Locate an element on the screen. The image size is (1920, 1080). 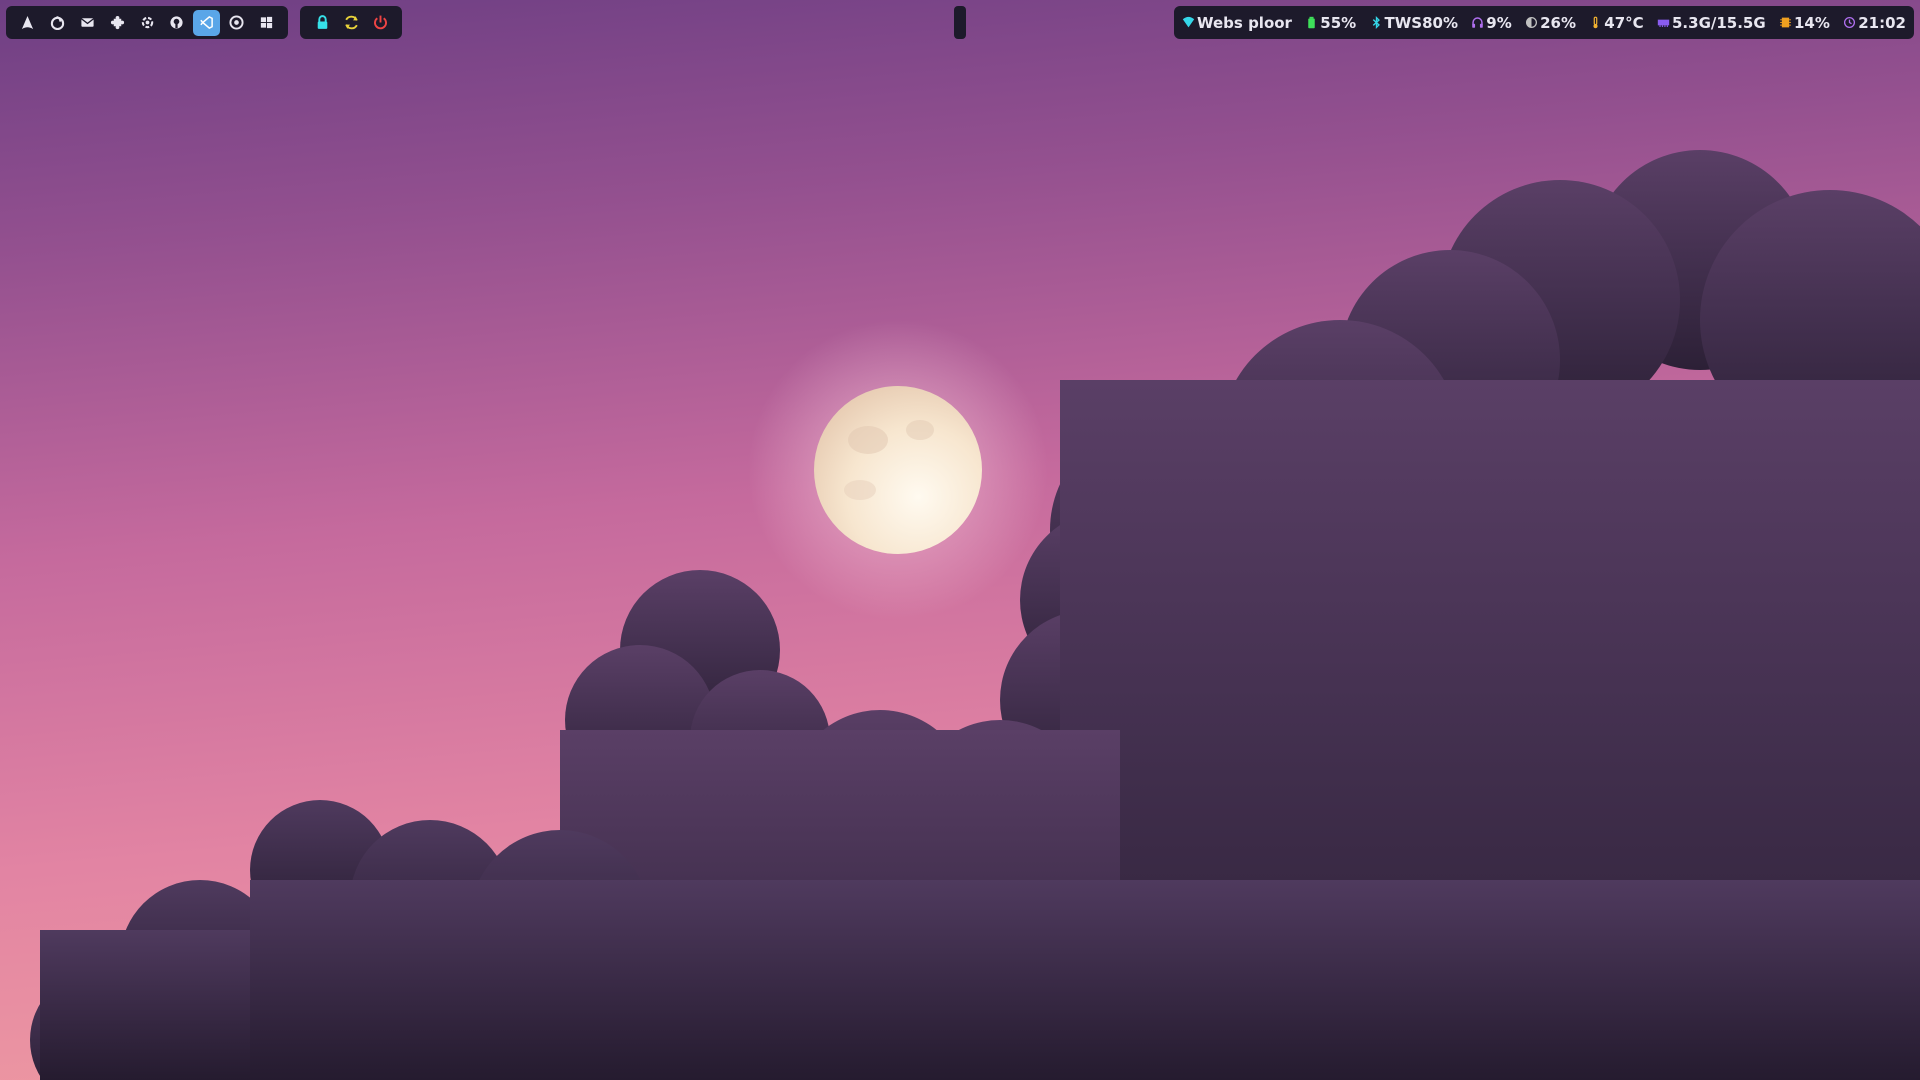
memory-icon is located at coordinates (1663, 23).